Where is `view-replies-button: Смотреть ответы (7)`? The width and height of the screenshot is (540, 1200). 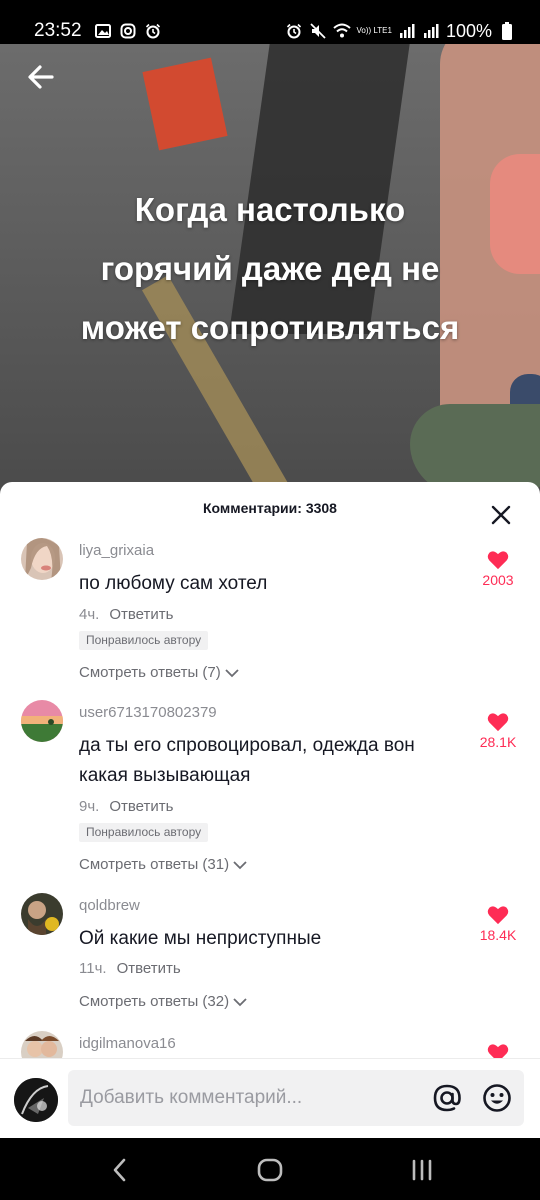
view-replies-button: Смотреть ответы (7) is located at coordinates (159, 672).